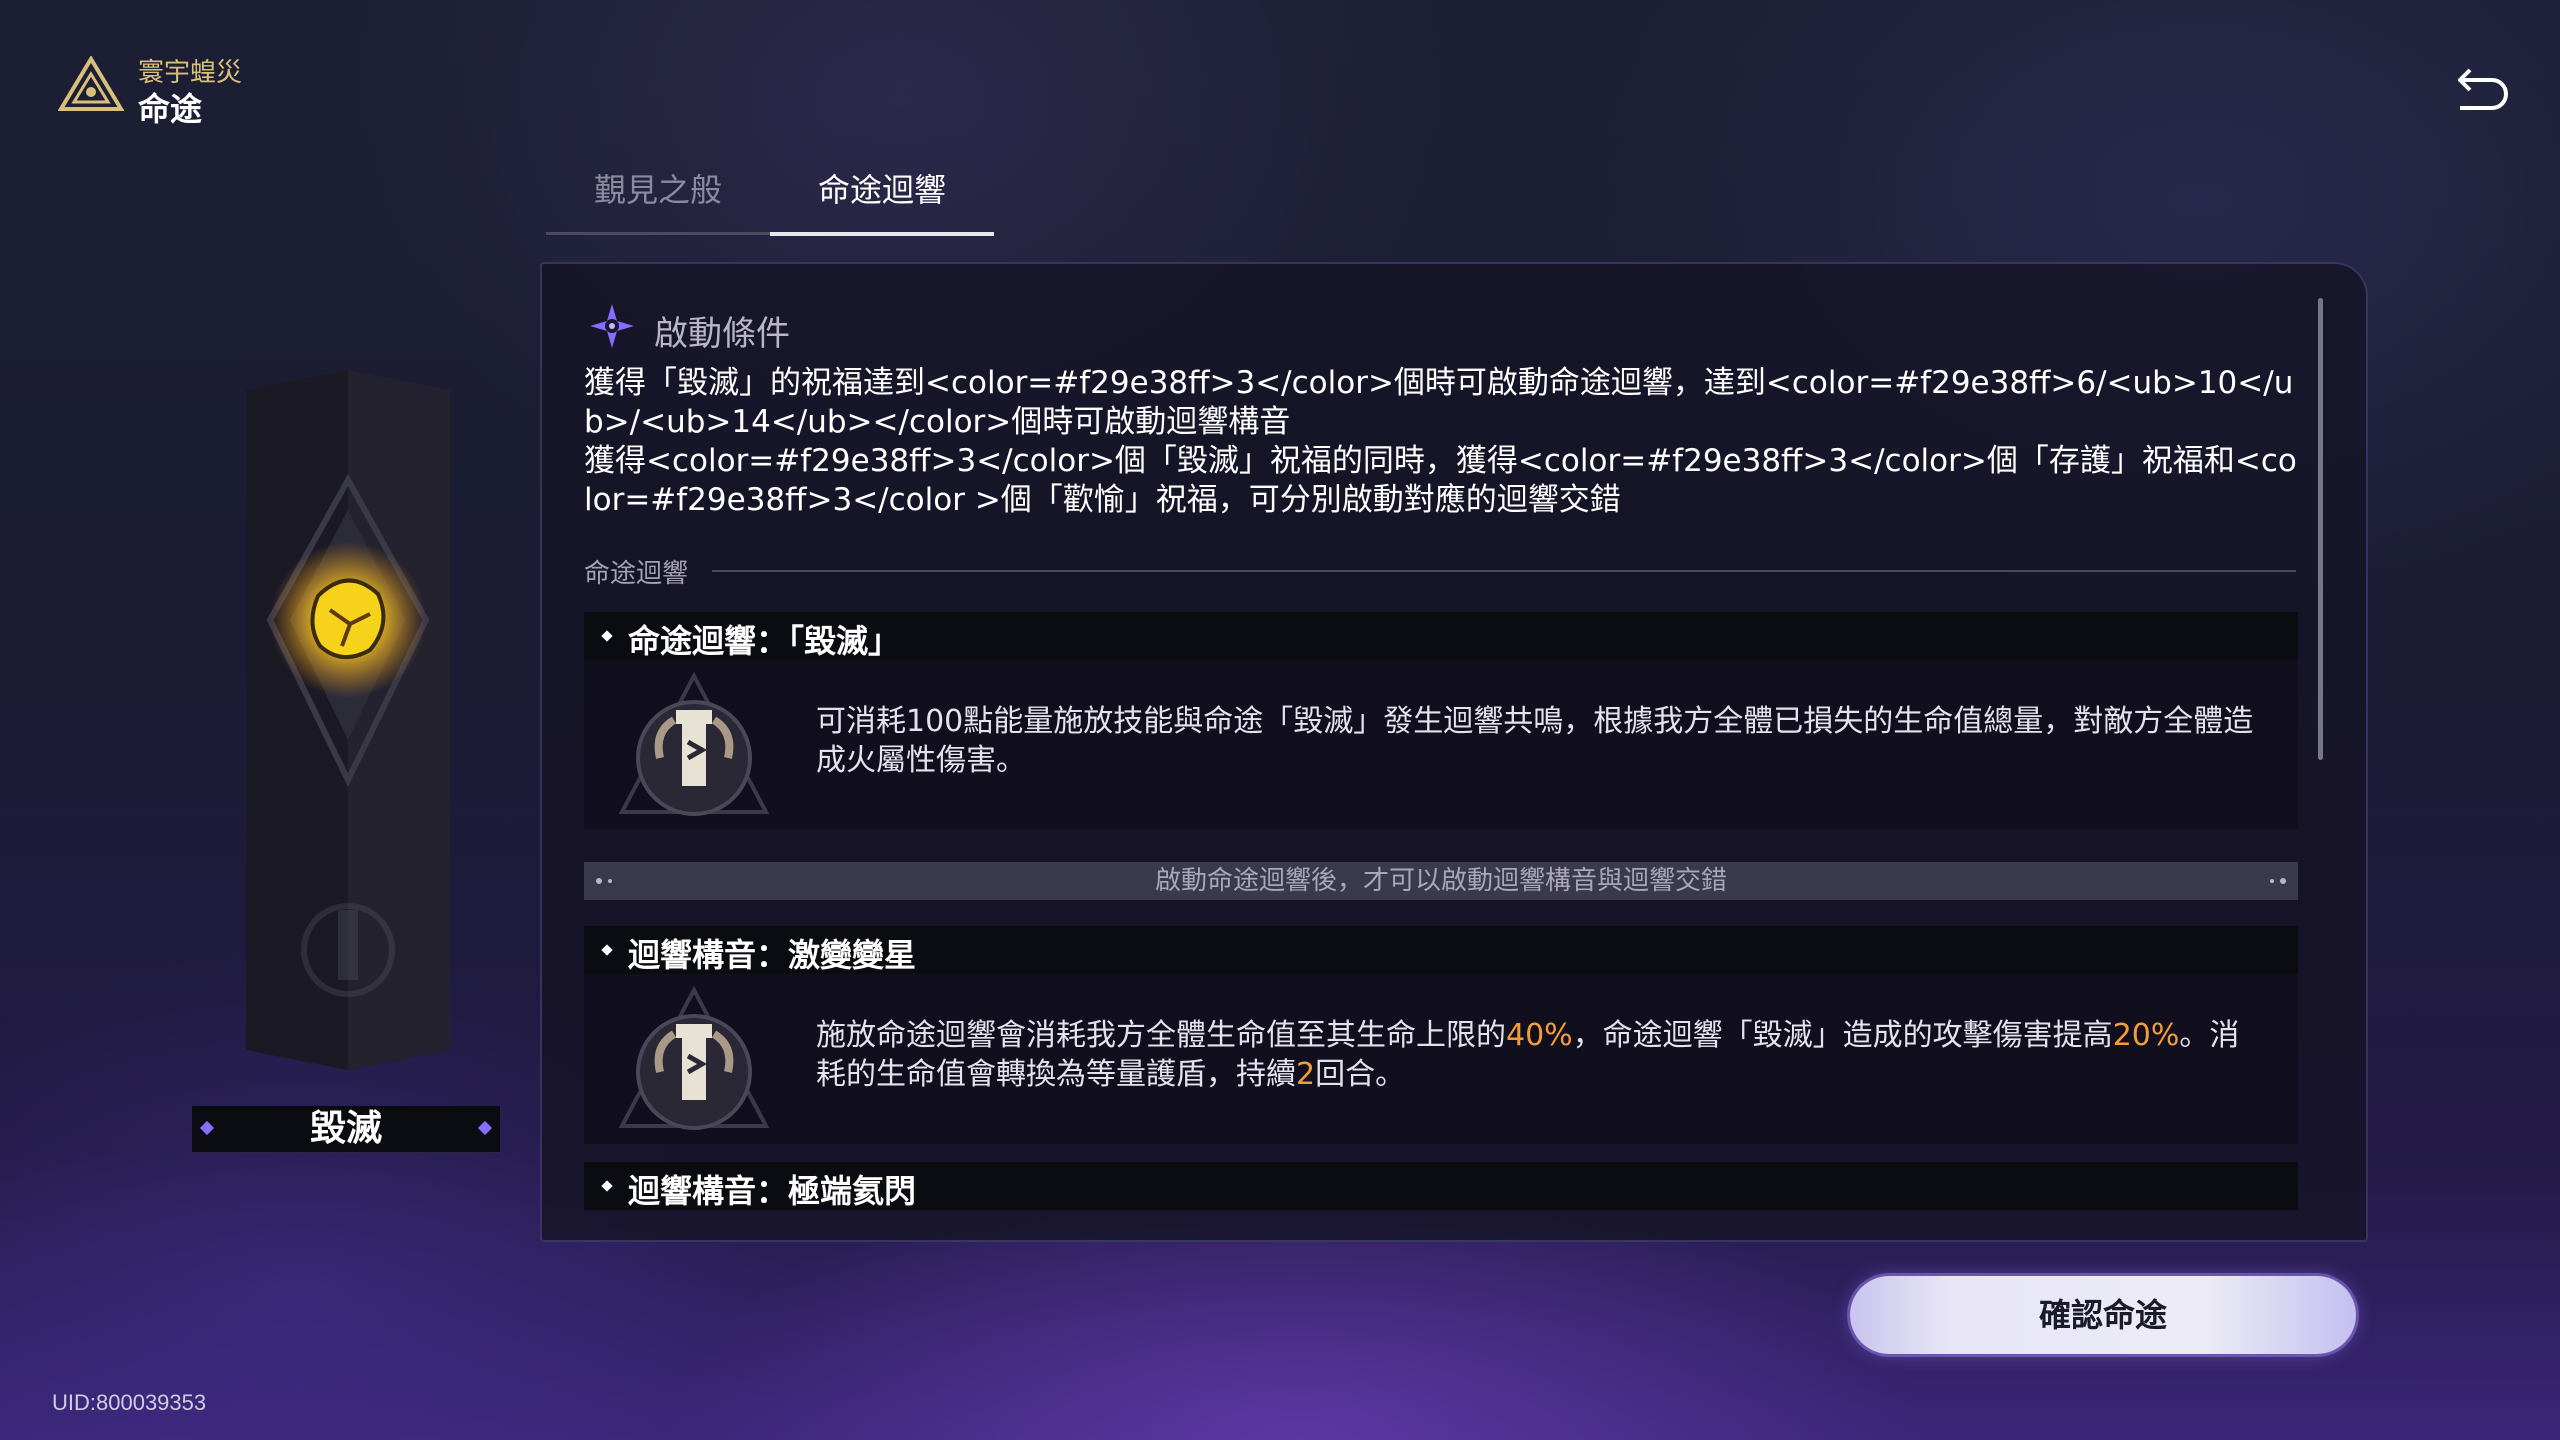 This screenshot has width=2560, height=1440. I want to click on path-triangle-icon, so click(91, 83).